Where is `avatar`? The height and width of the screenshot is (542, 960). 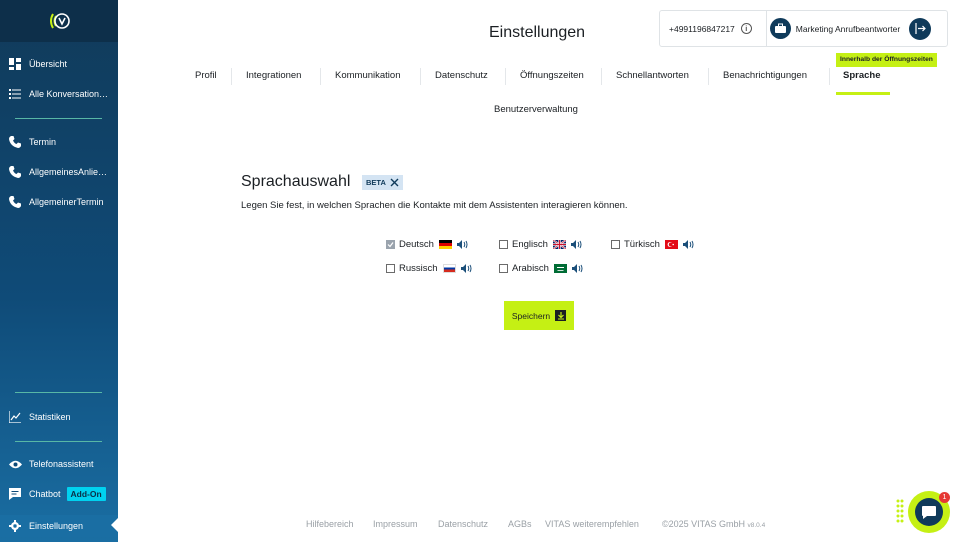 avatar is located at coordinates (780, 28).